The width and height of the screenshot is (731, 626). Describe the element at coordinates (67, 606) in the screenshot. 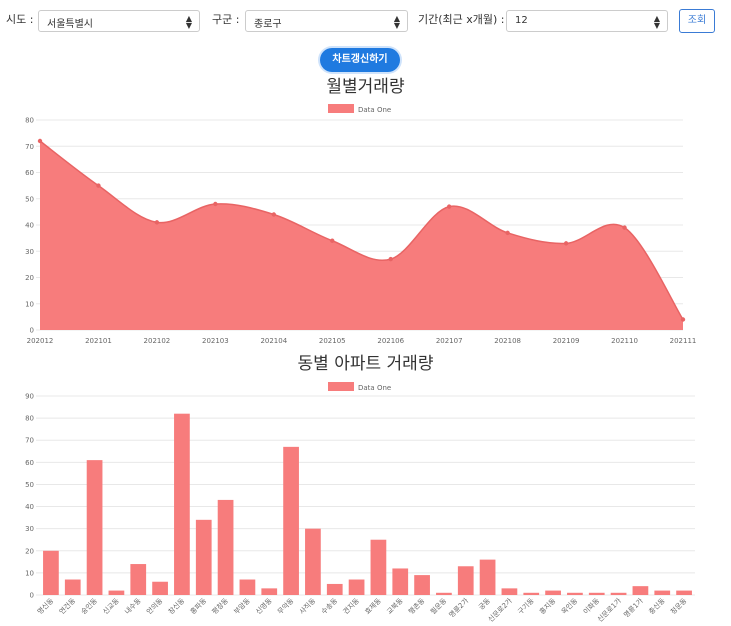

I see `x-tick-label: 연건동` at that location.